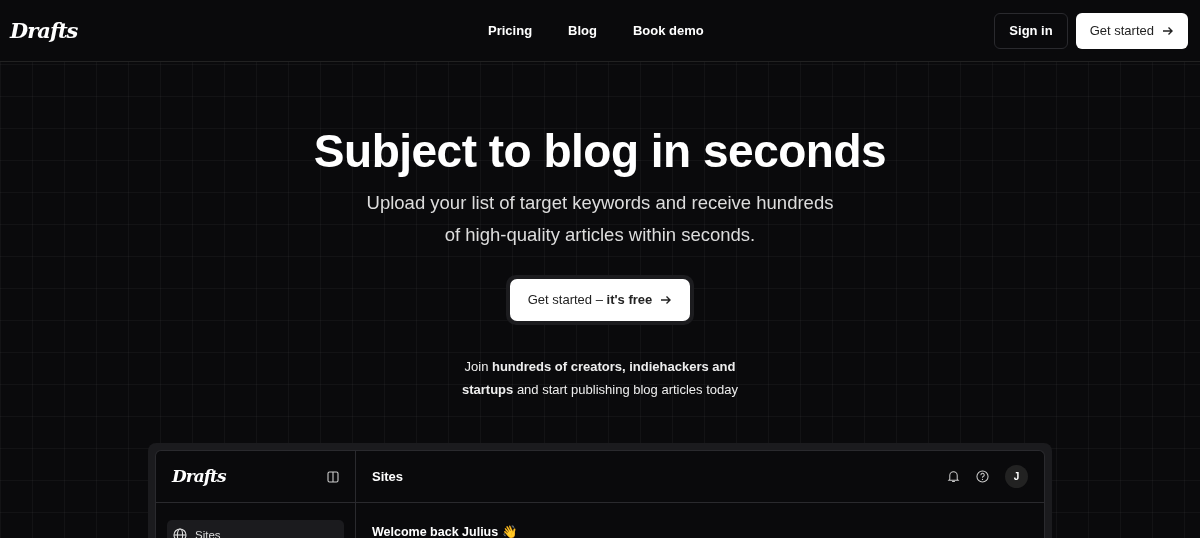  What do you see at coordinates (388, 476) in the screenshot?
I see `page-title: Sites` at bounding box center [388, 476].